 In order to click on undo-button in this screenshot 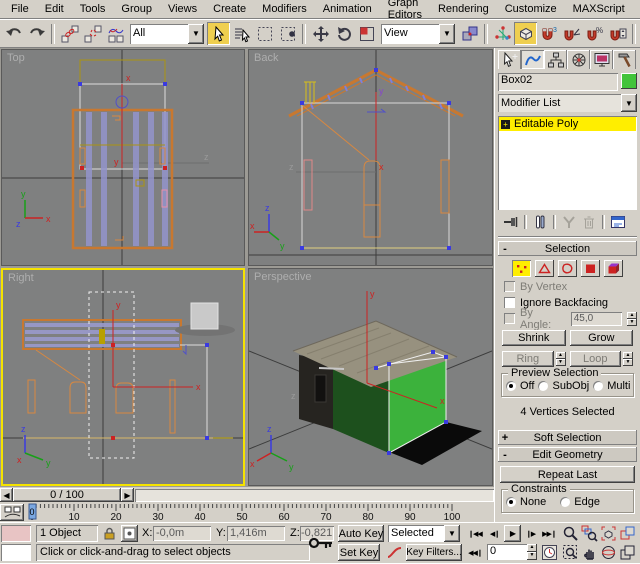, I will do `click(13, 33)`.